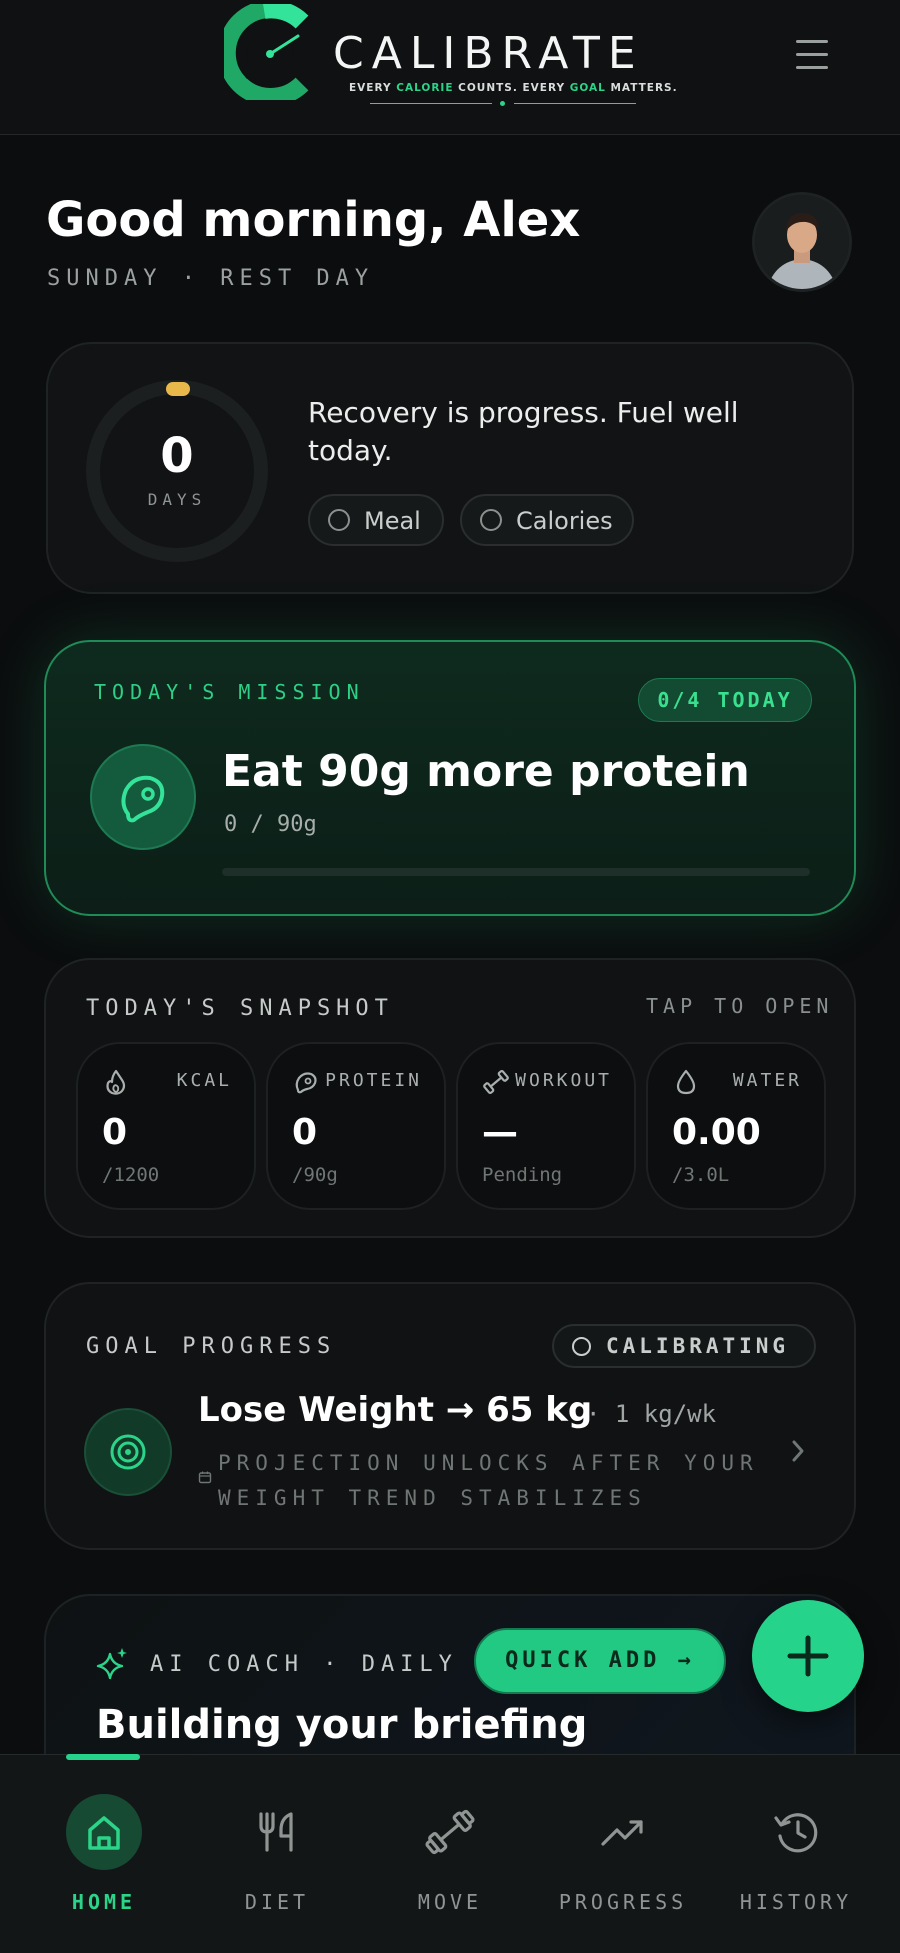 The image size is (900, 1953). Describe the element at coordinates (796, 1902) in the screenshot. I see `nav-label-history: HISTORY` at that location.